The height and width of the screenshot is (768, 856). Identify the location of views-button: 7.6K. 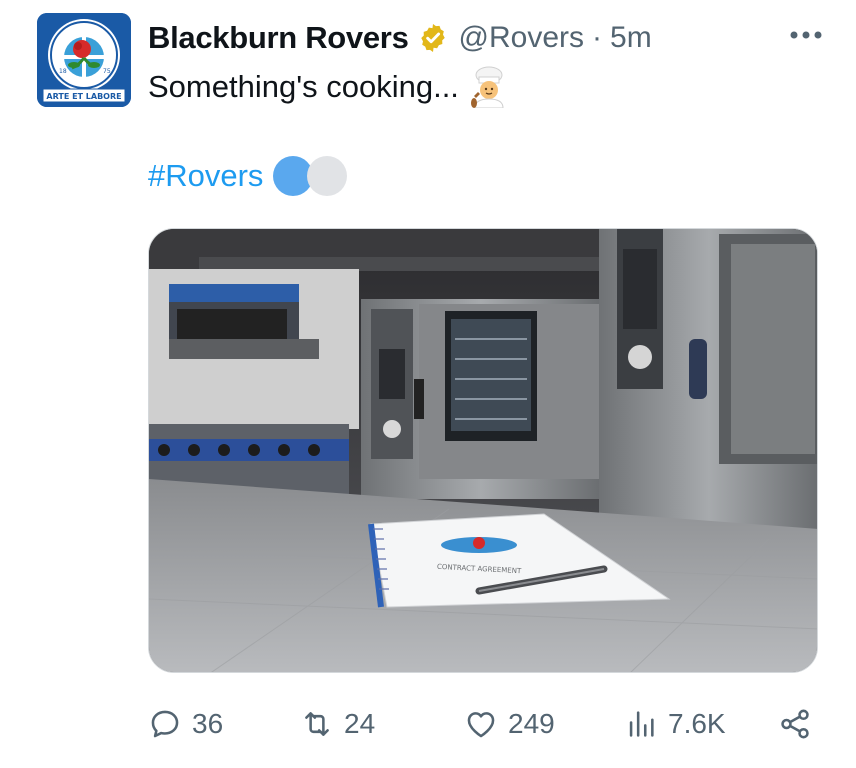
(675, 724).